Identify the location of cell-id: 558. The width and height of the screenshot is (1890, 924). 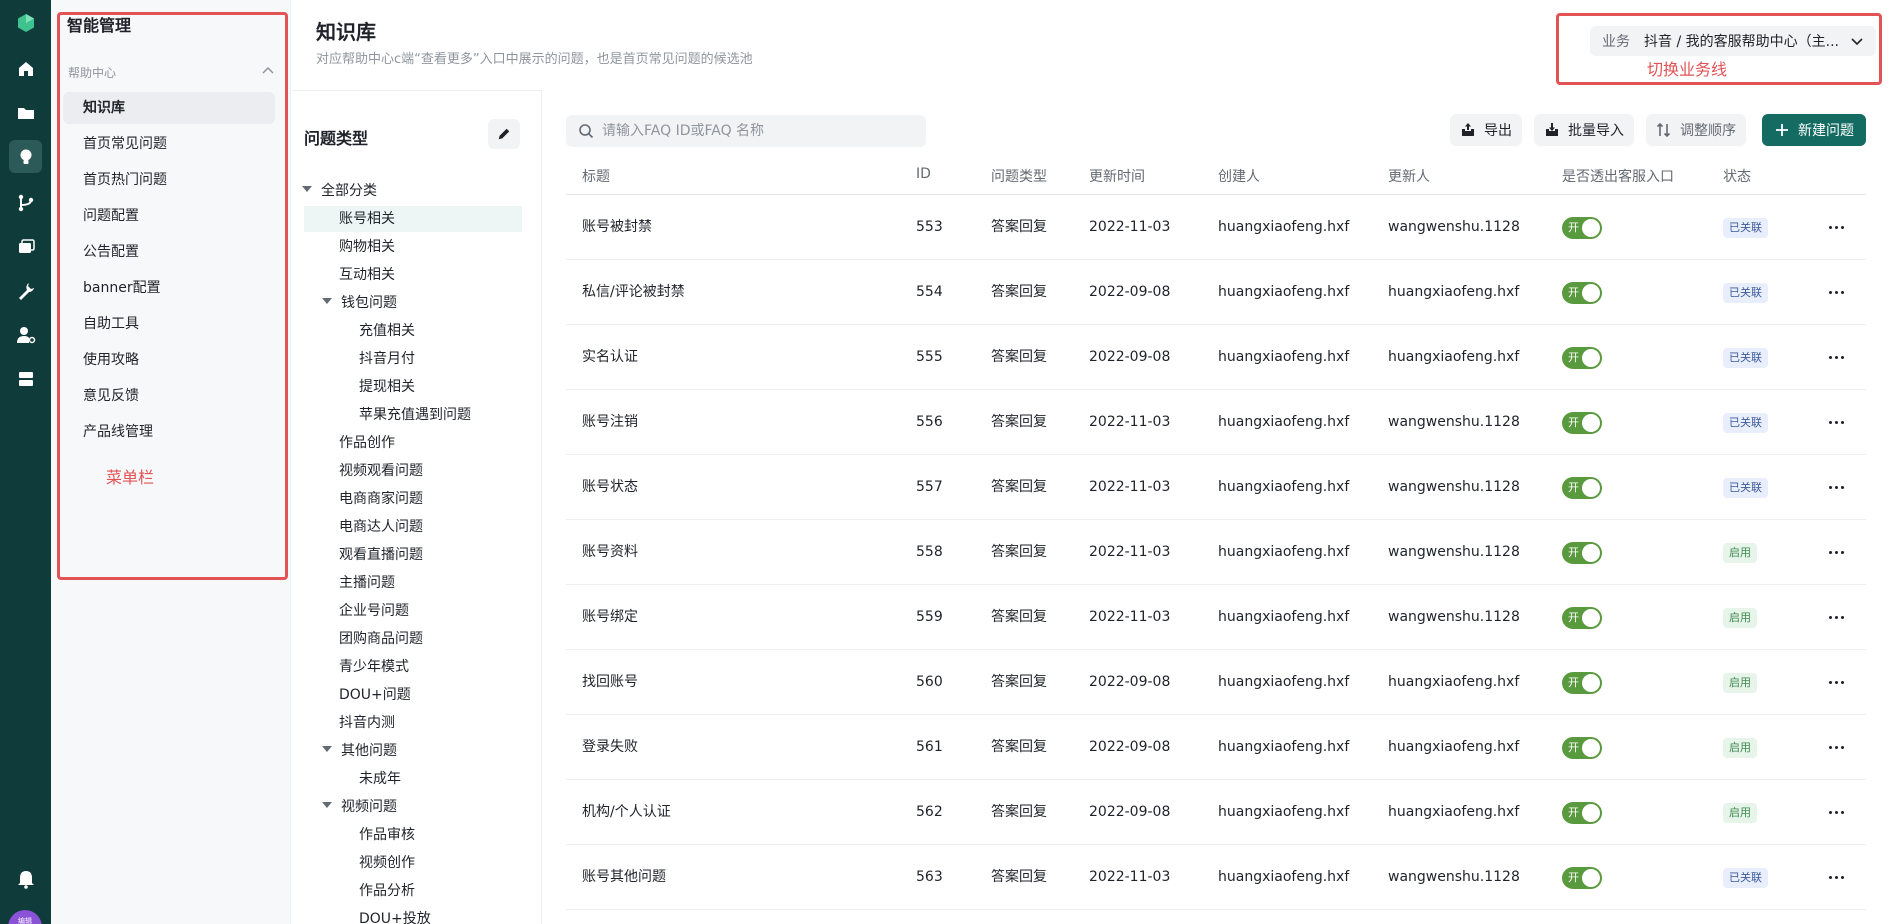
(929, 552).